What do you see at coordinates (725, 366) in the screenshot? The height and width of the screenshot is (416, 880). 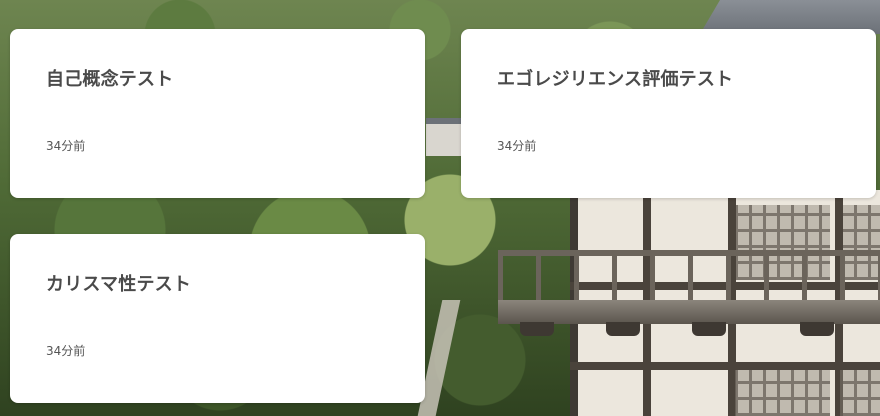 I see `building-beam` at bounding box center [725, 366].